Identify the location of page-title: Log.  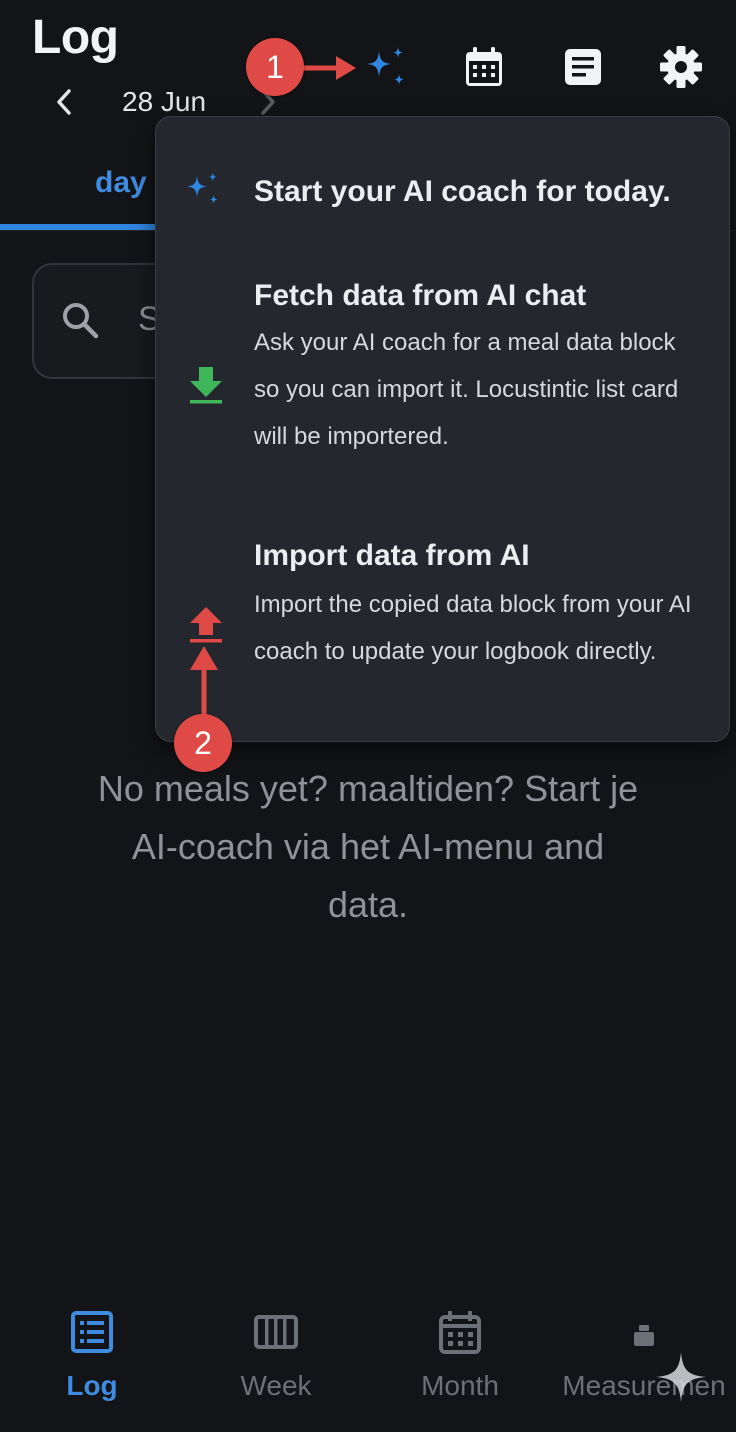
(75, 37).